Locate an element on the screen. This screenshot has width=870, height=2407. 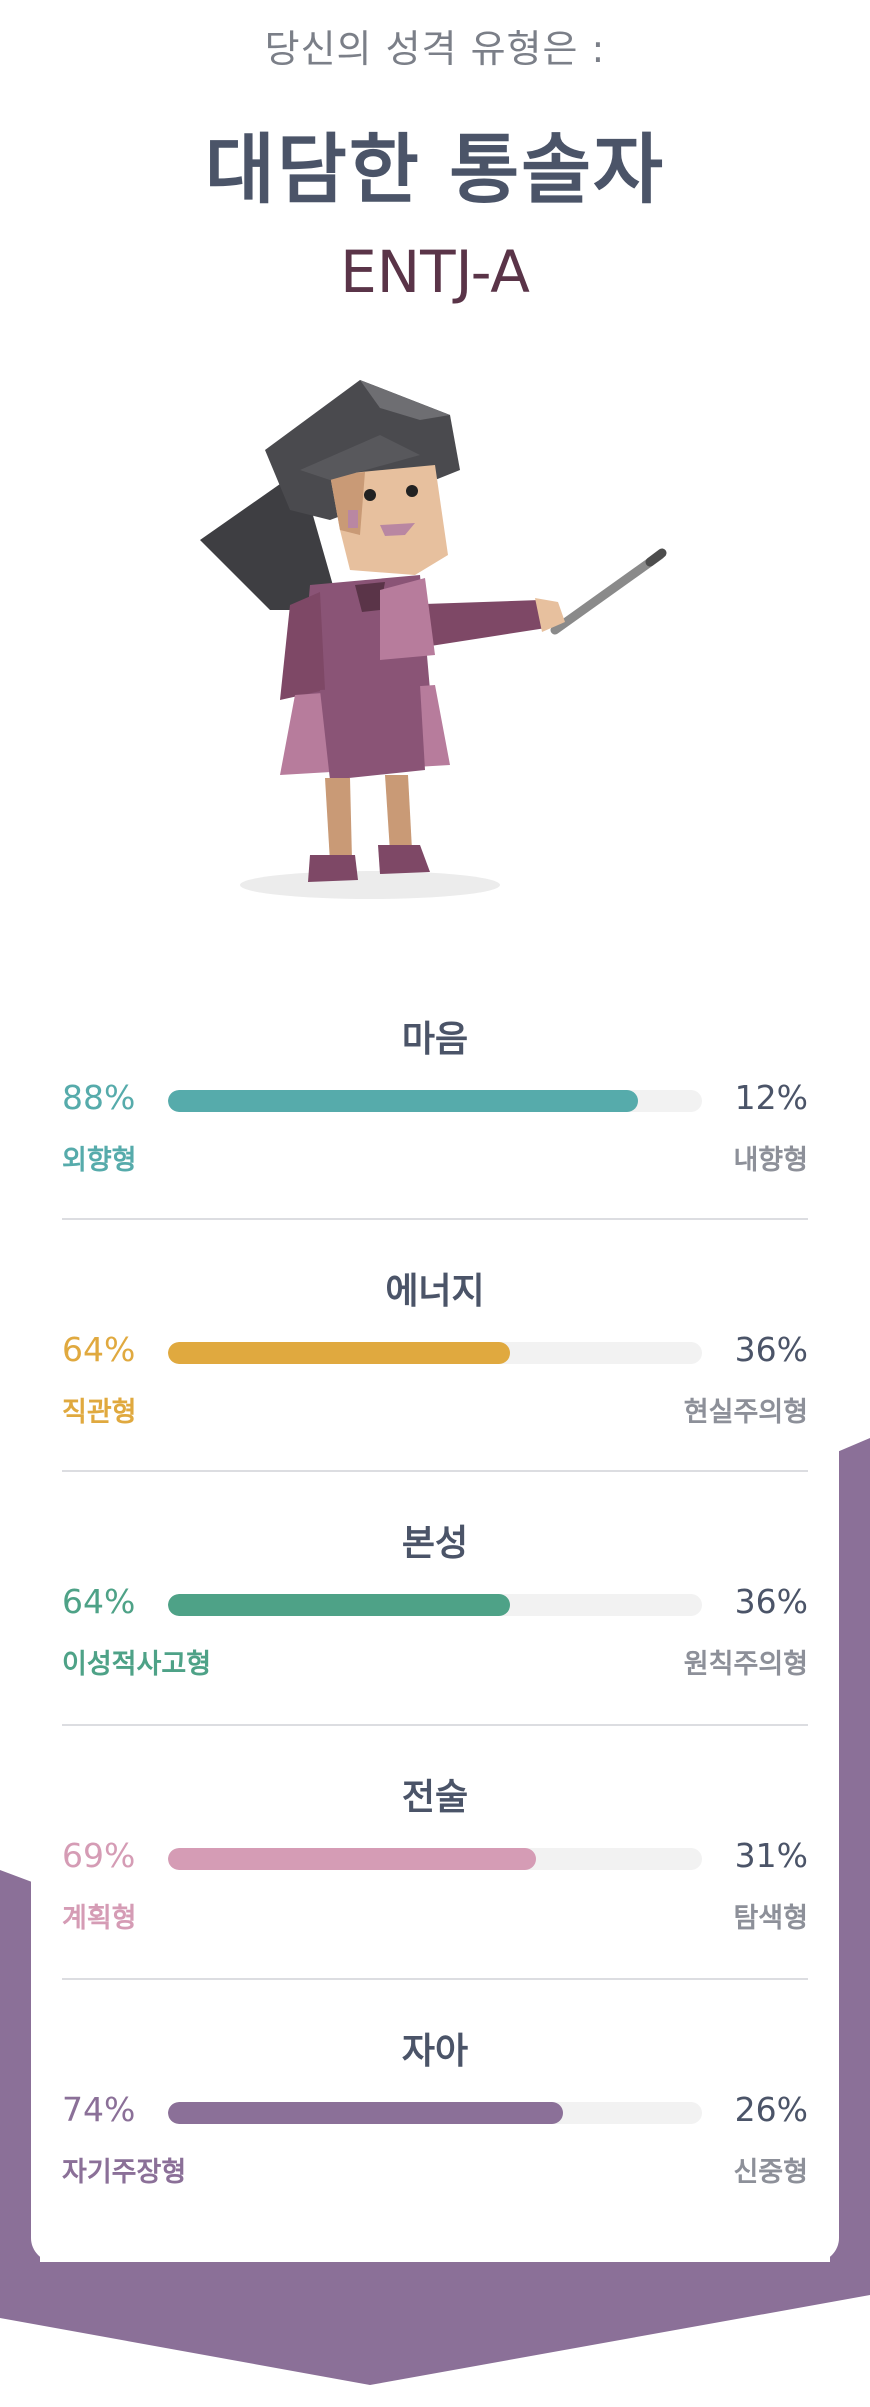
right-label: 신중형 is located at coordinates (770, 2172).